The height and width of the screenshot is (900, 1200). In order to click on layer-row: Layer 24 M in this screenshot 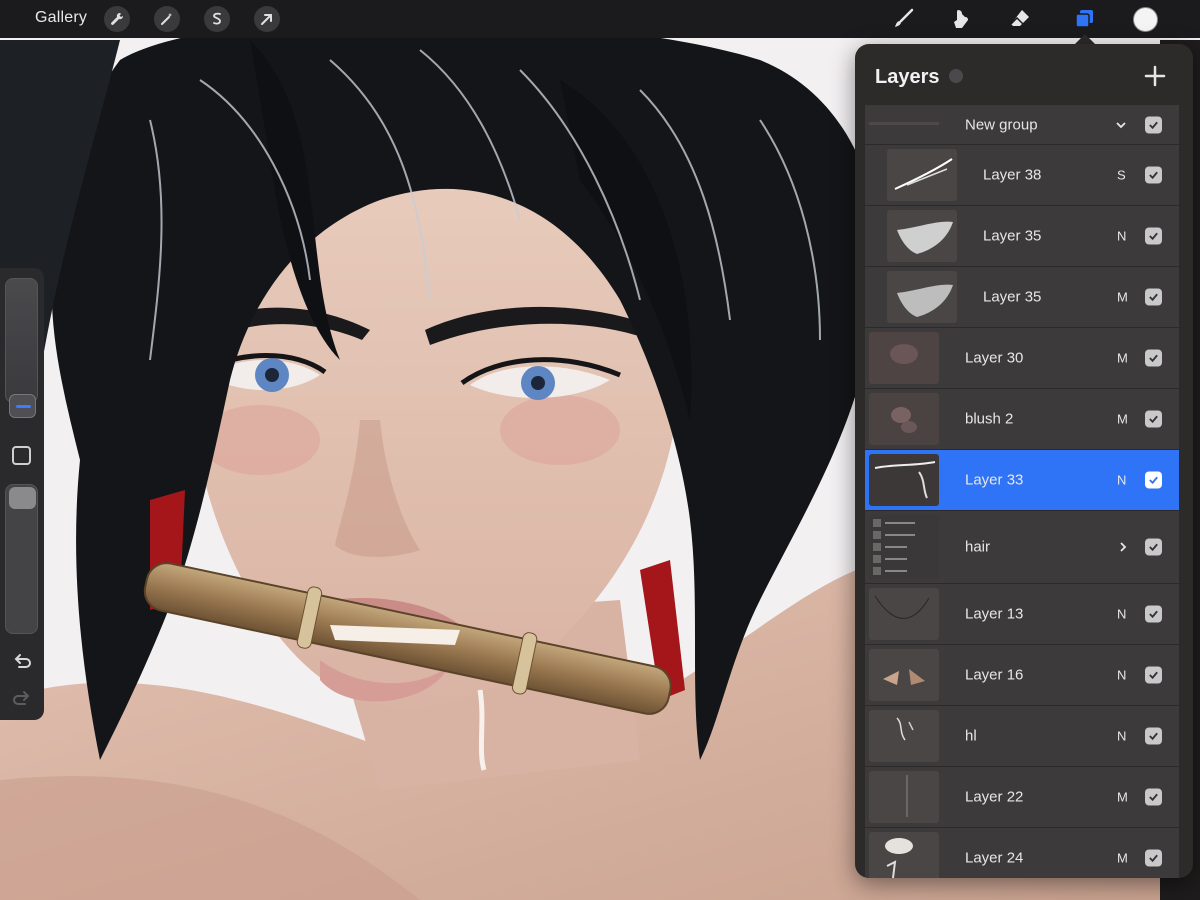, I will do `click(1022, 853)`.